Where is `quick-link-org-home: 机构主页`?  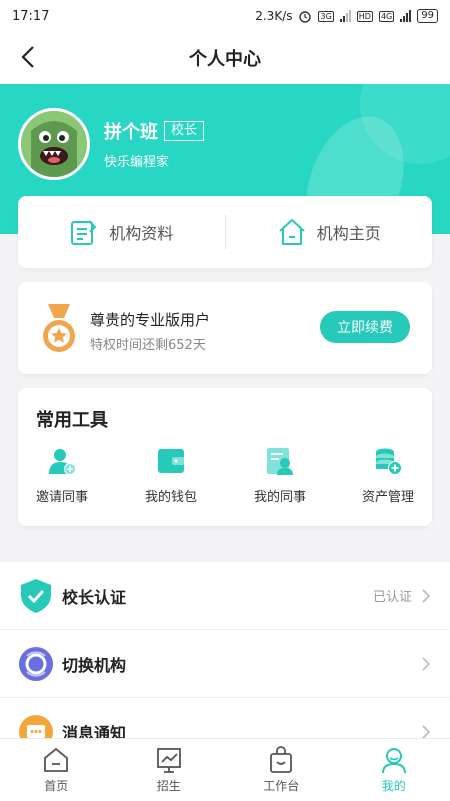
quick-link-org-home: 机构主页 is located at coordinates (329, 232).